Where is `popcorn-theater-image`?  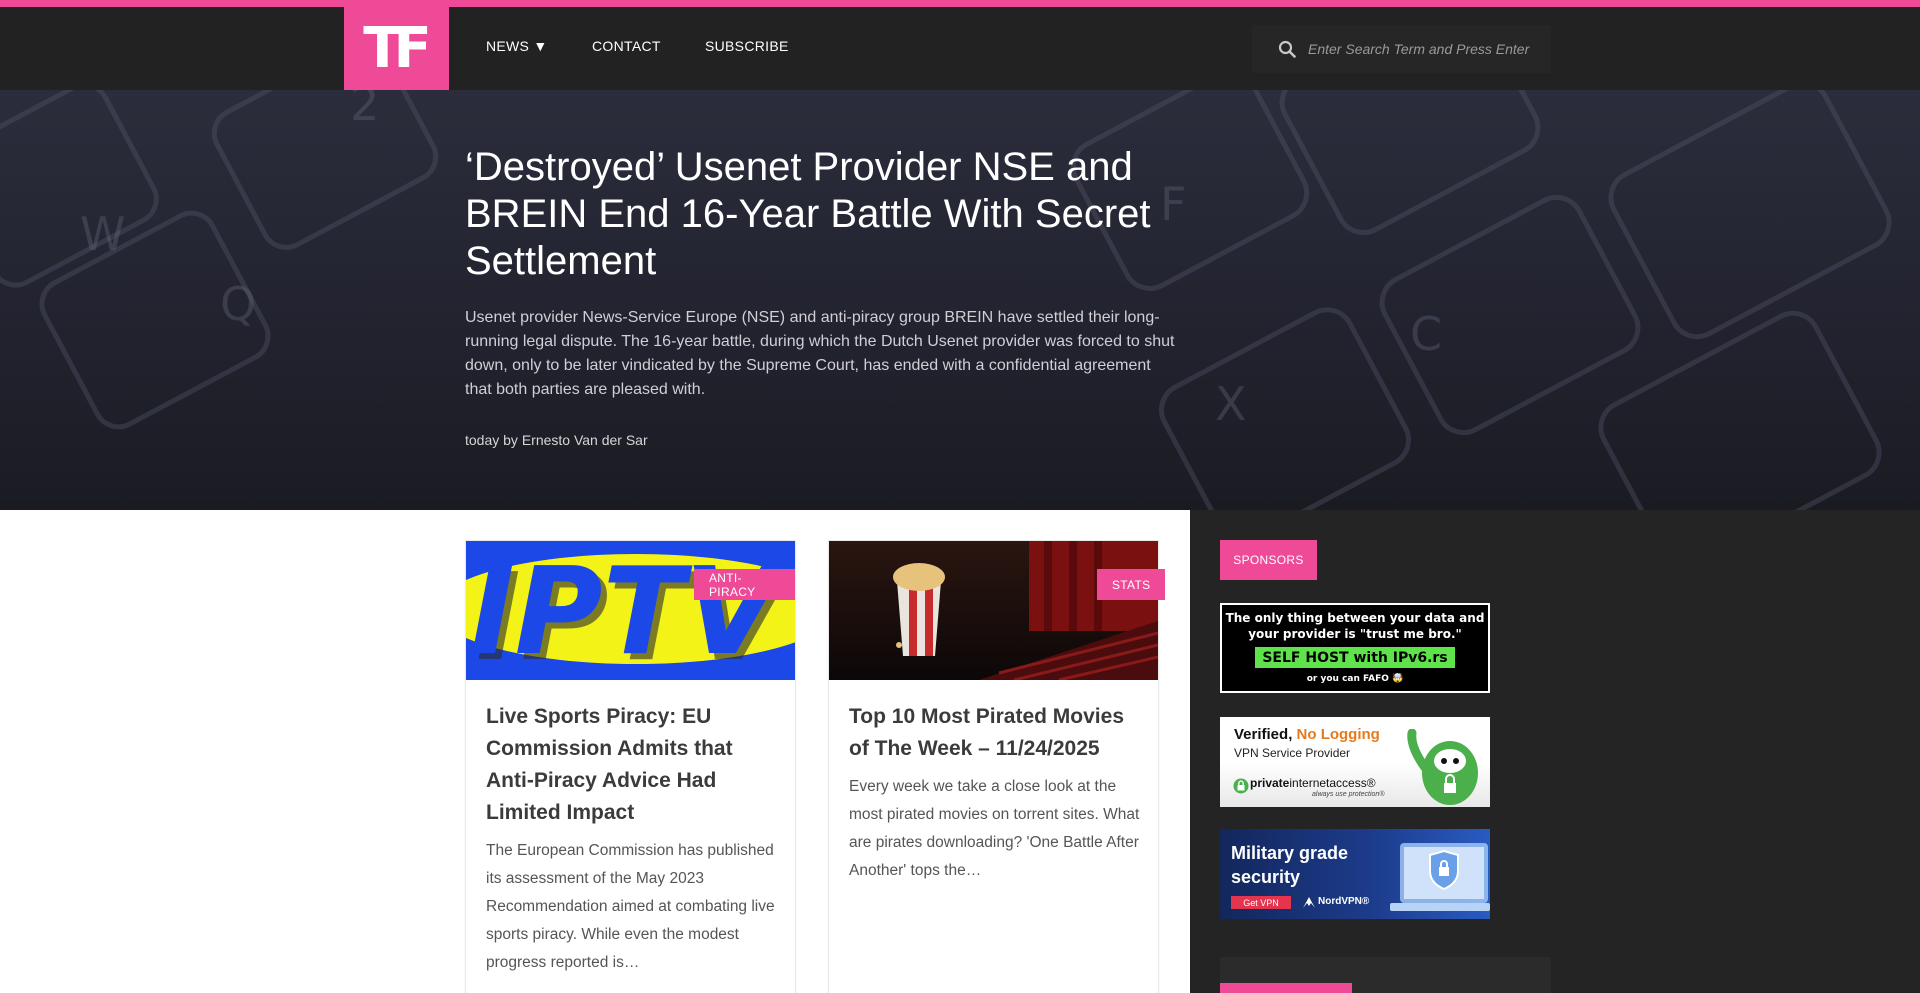
popcorn-theater-image is located at coordinates (993, 610).